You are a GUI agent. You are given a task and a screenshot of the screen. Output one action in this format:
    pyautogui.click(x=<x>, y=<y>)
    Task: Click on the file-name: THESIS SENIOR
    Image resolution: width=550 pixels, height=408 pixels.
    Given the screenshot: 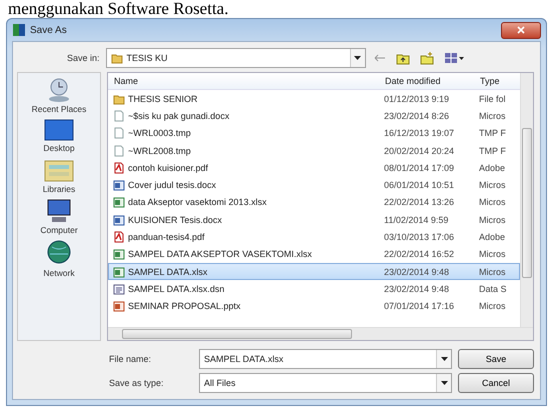 What is the action you would take?
    pyautogui.click(x=163, y=99)
    